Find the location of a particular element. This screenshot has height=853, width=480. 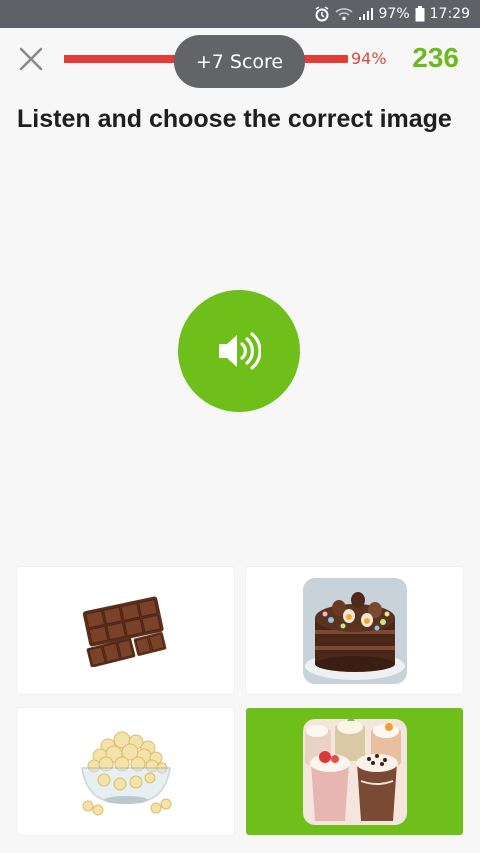

option-popcorn-bowl is located at coordinates (125, 771).